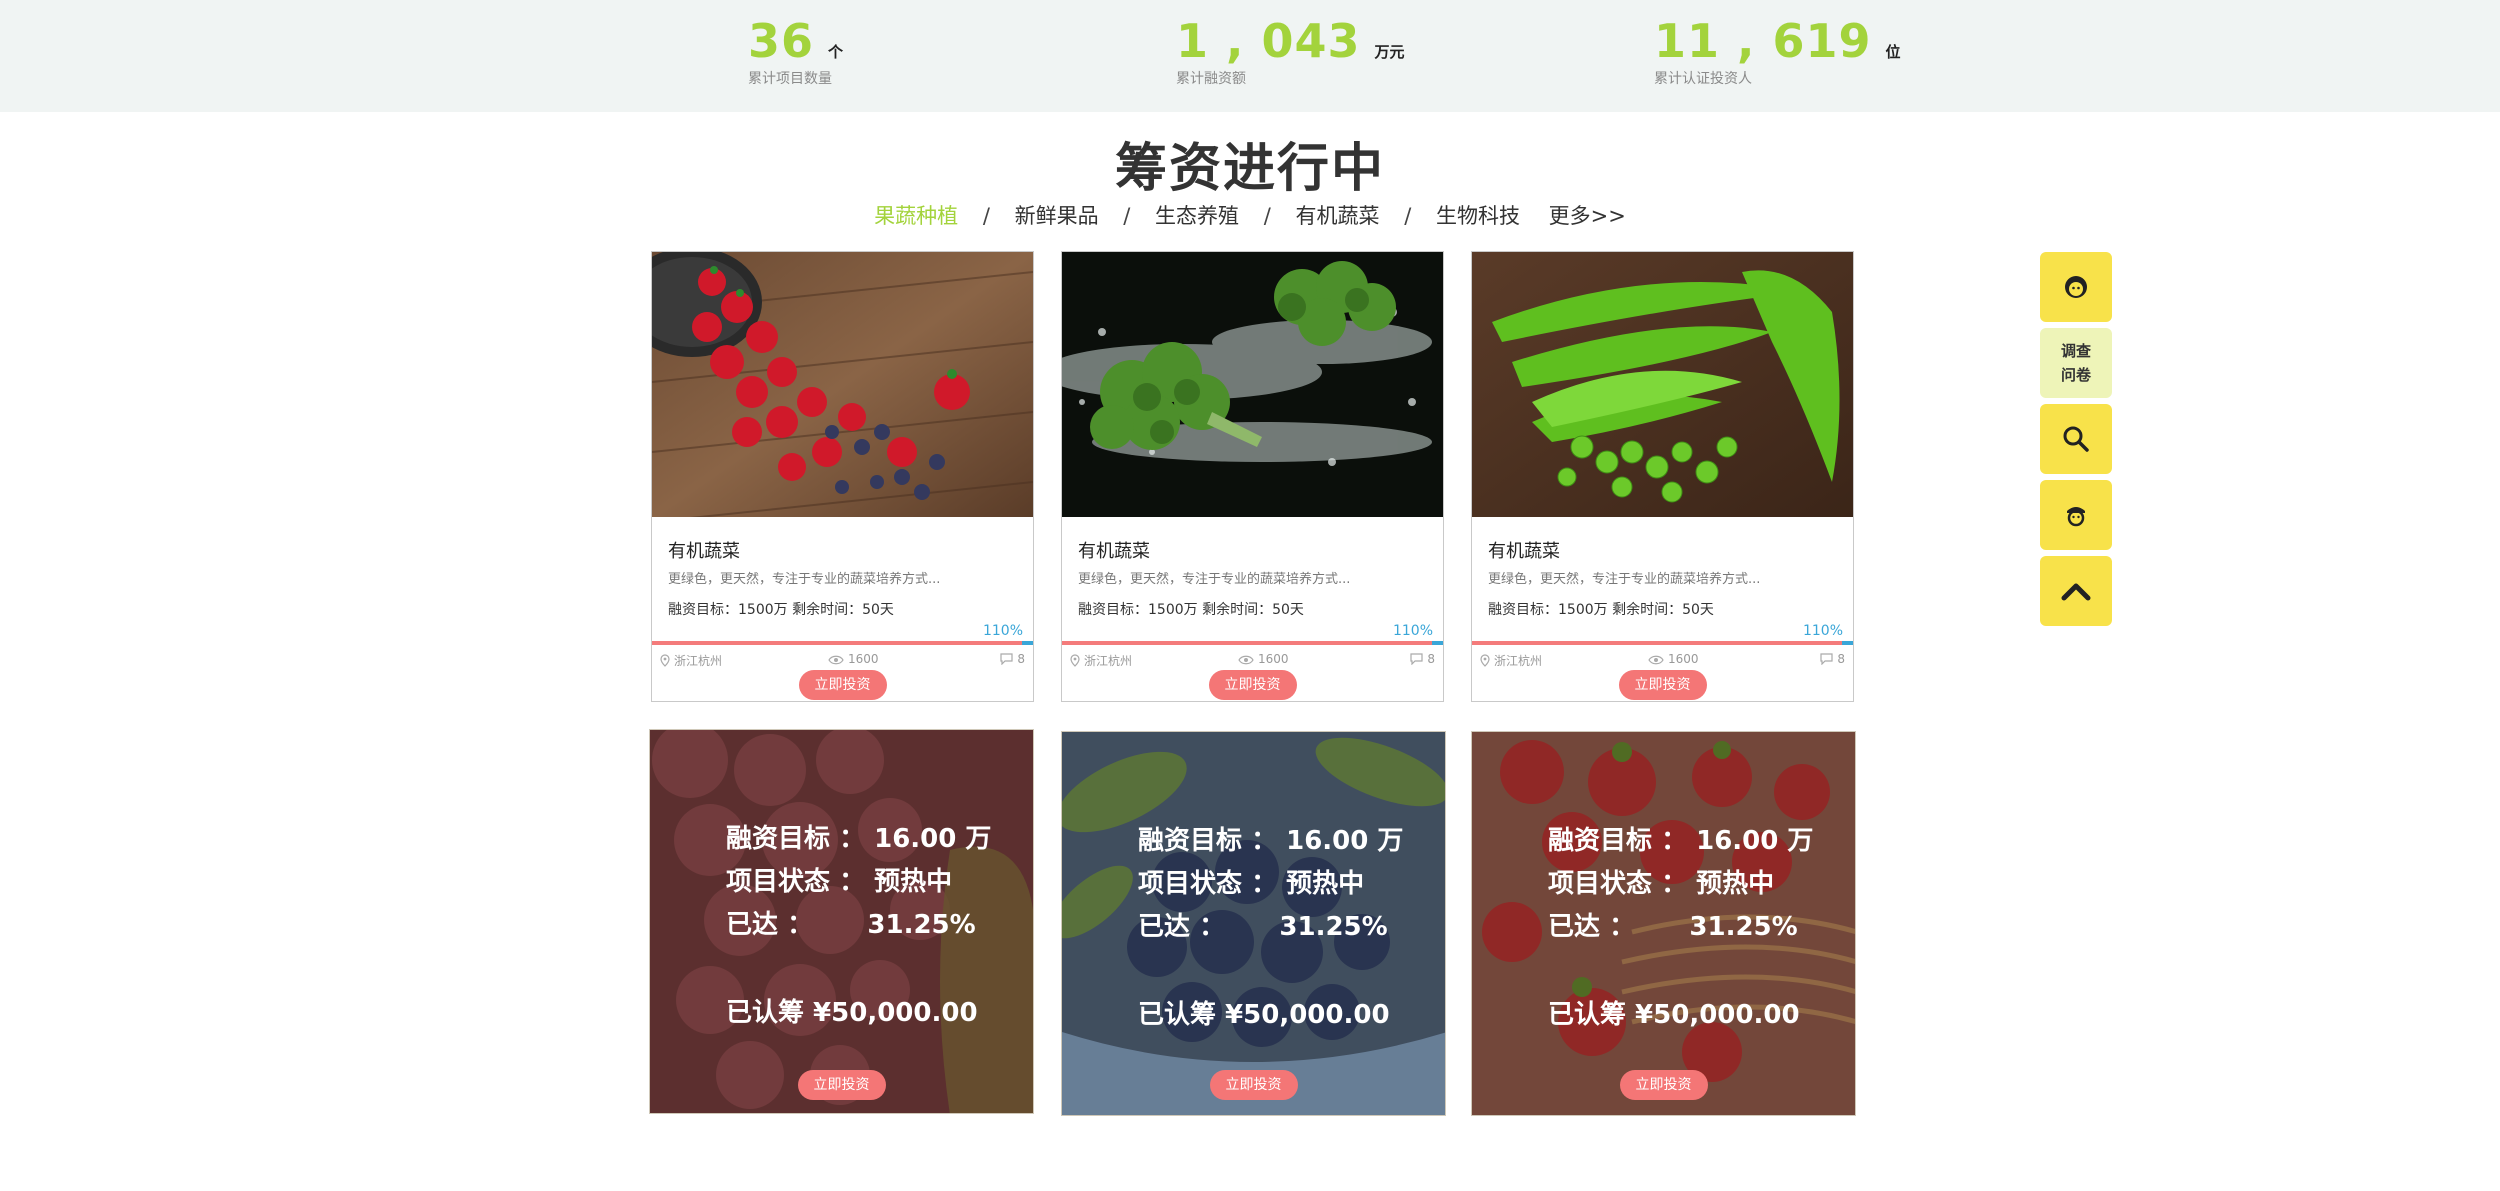 The image size is (2500, 1191). I want to click on status-label: 项目状态, so click(778, 882).